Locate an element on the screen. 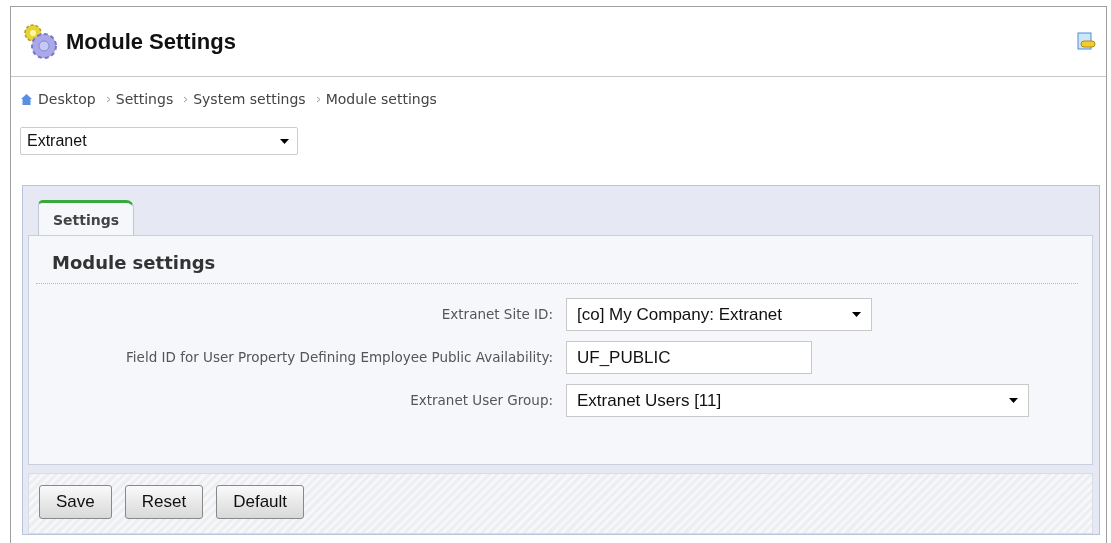  field-label: Field ID for User Property Defining Employee Public Availability: is located at coordinates (339, 357).